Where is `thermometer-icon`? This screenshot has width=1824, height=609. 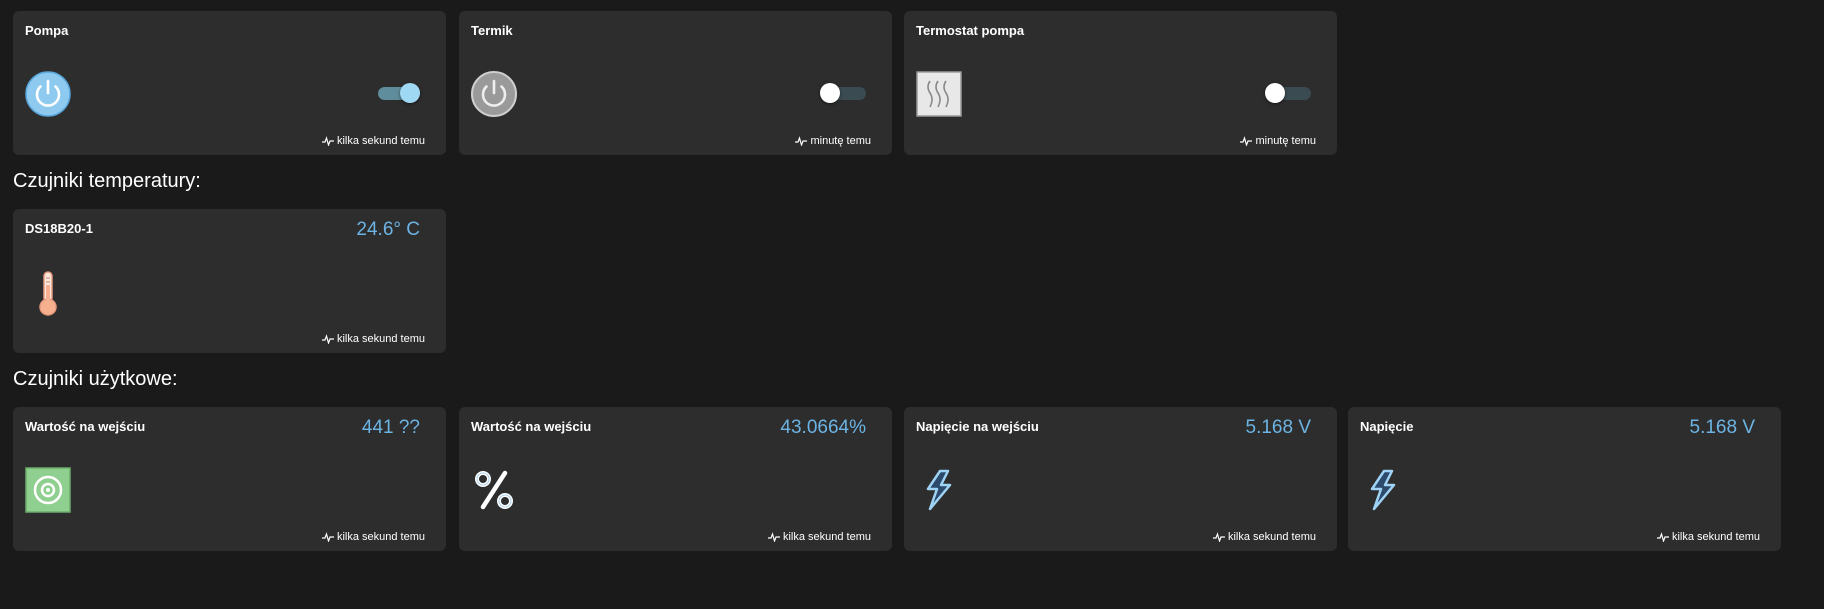
thermometer-icon is located at coordinates (48, 292).